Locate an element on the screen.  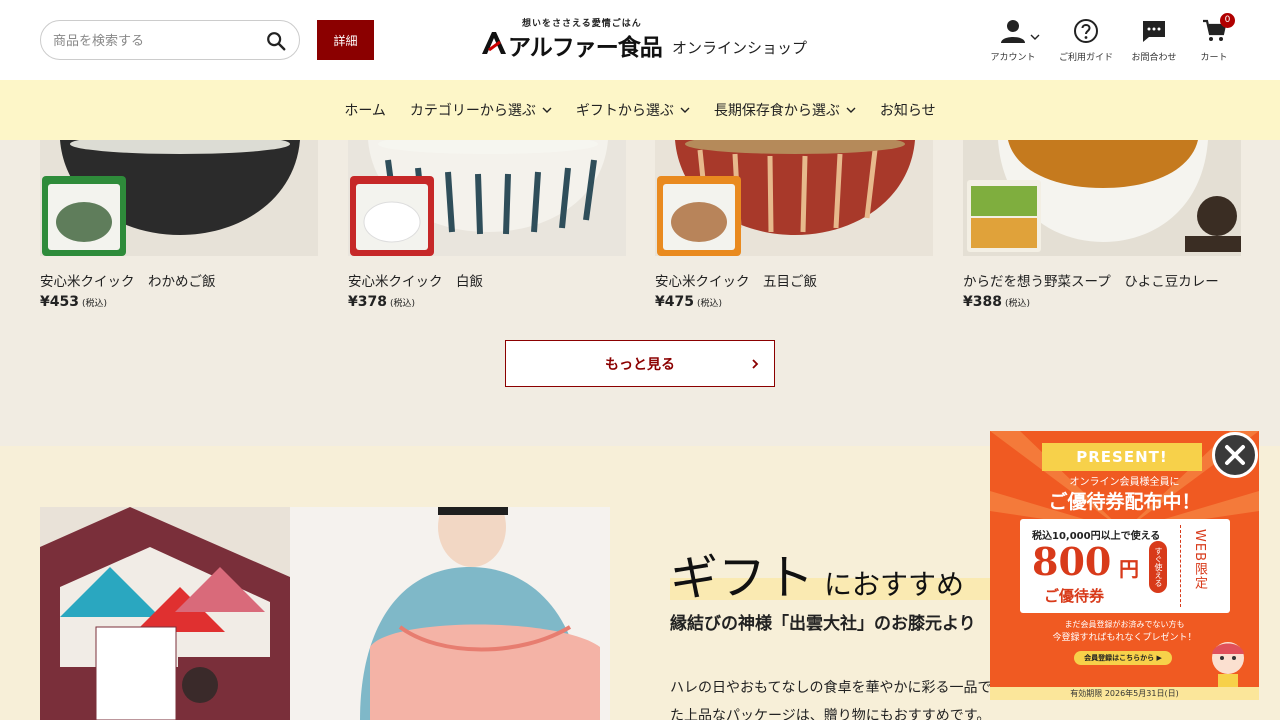
product-price: ¥475 (税込) is located at coordinates (794, 302).